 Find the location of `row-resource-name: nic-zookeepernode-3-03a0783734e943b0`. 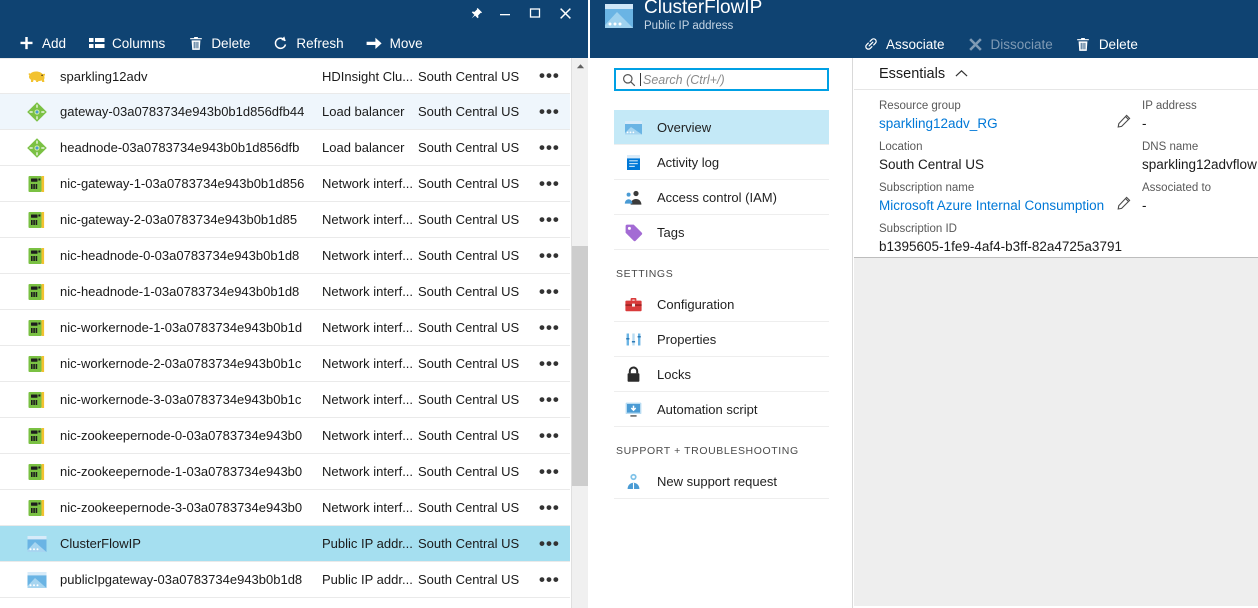

row-resource-name: nic-zookeepernode-3-03a0783734e943b0 is located at coordinates (191, 507).